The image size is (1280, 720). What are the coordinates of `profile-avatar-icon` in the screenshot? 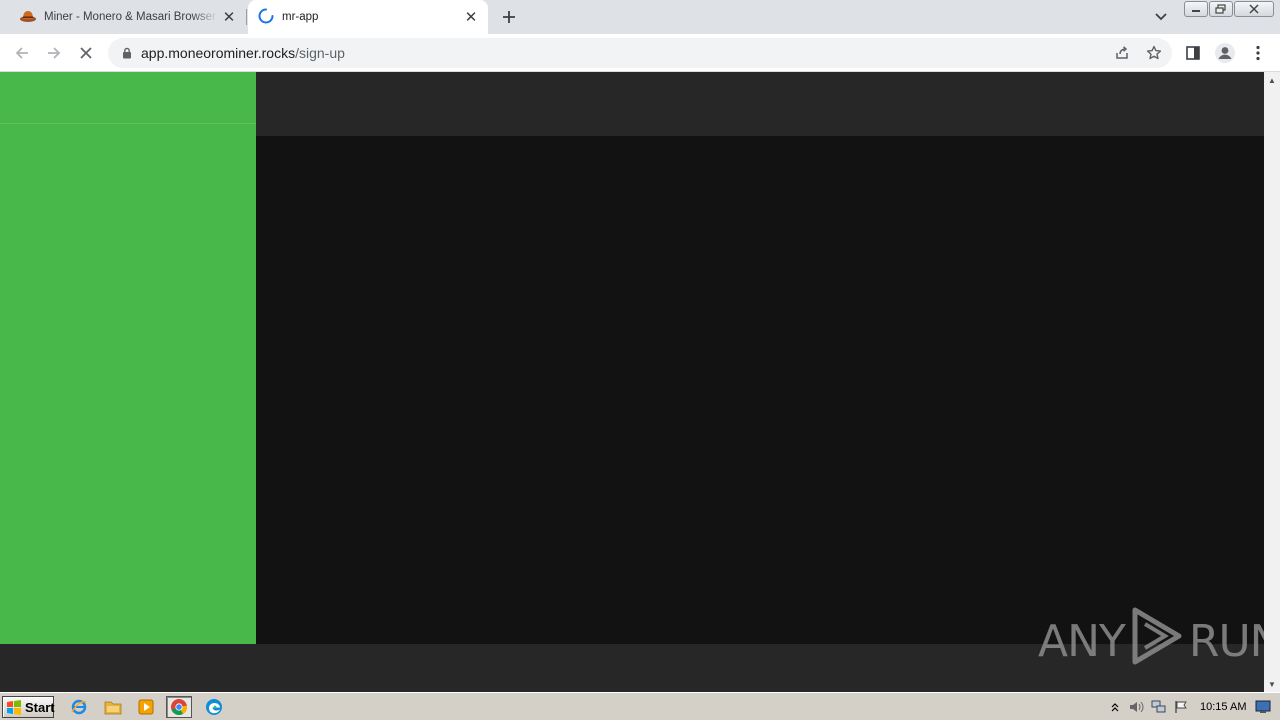 It's located at (1225, 53).